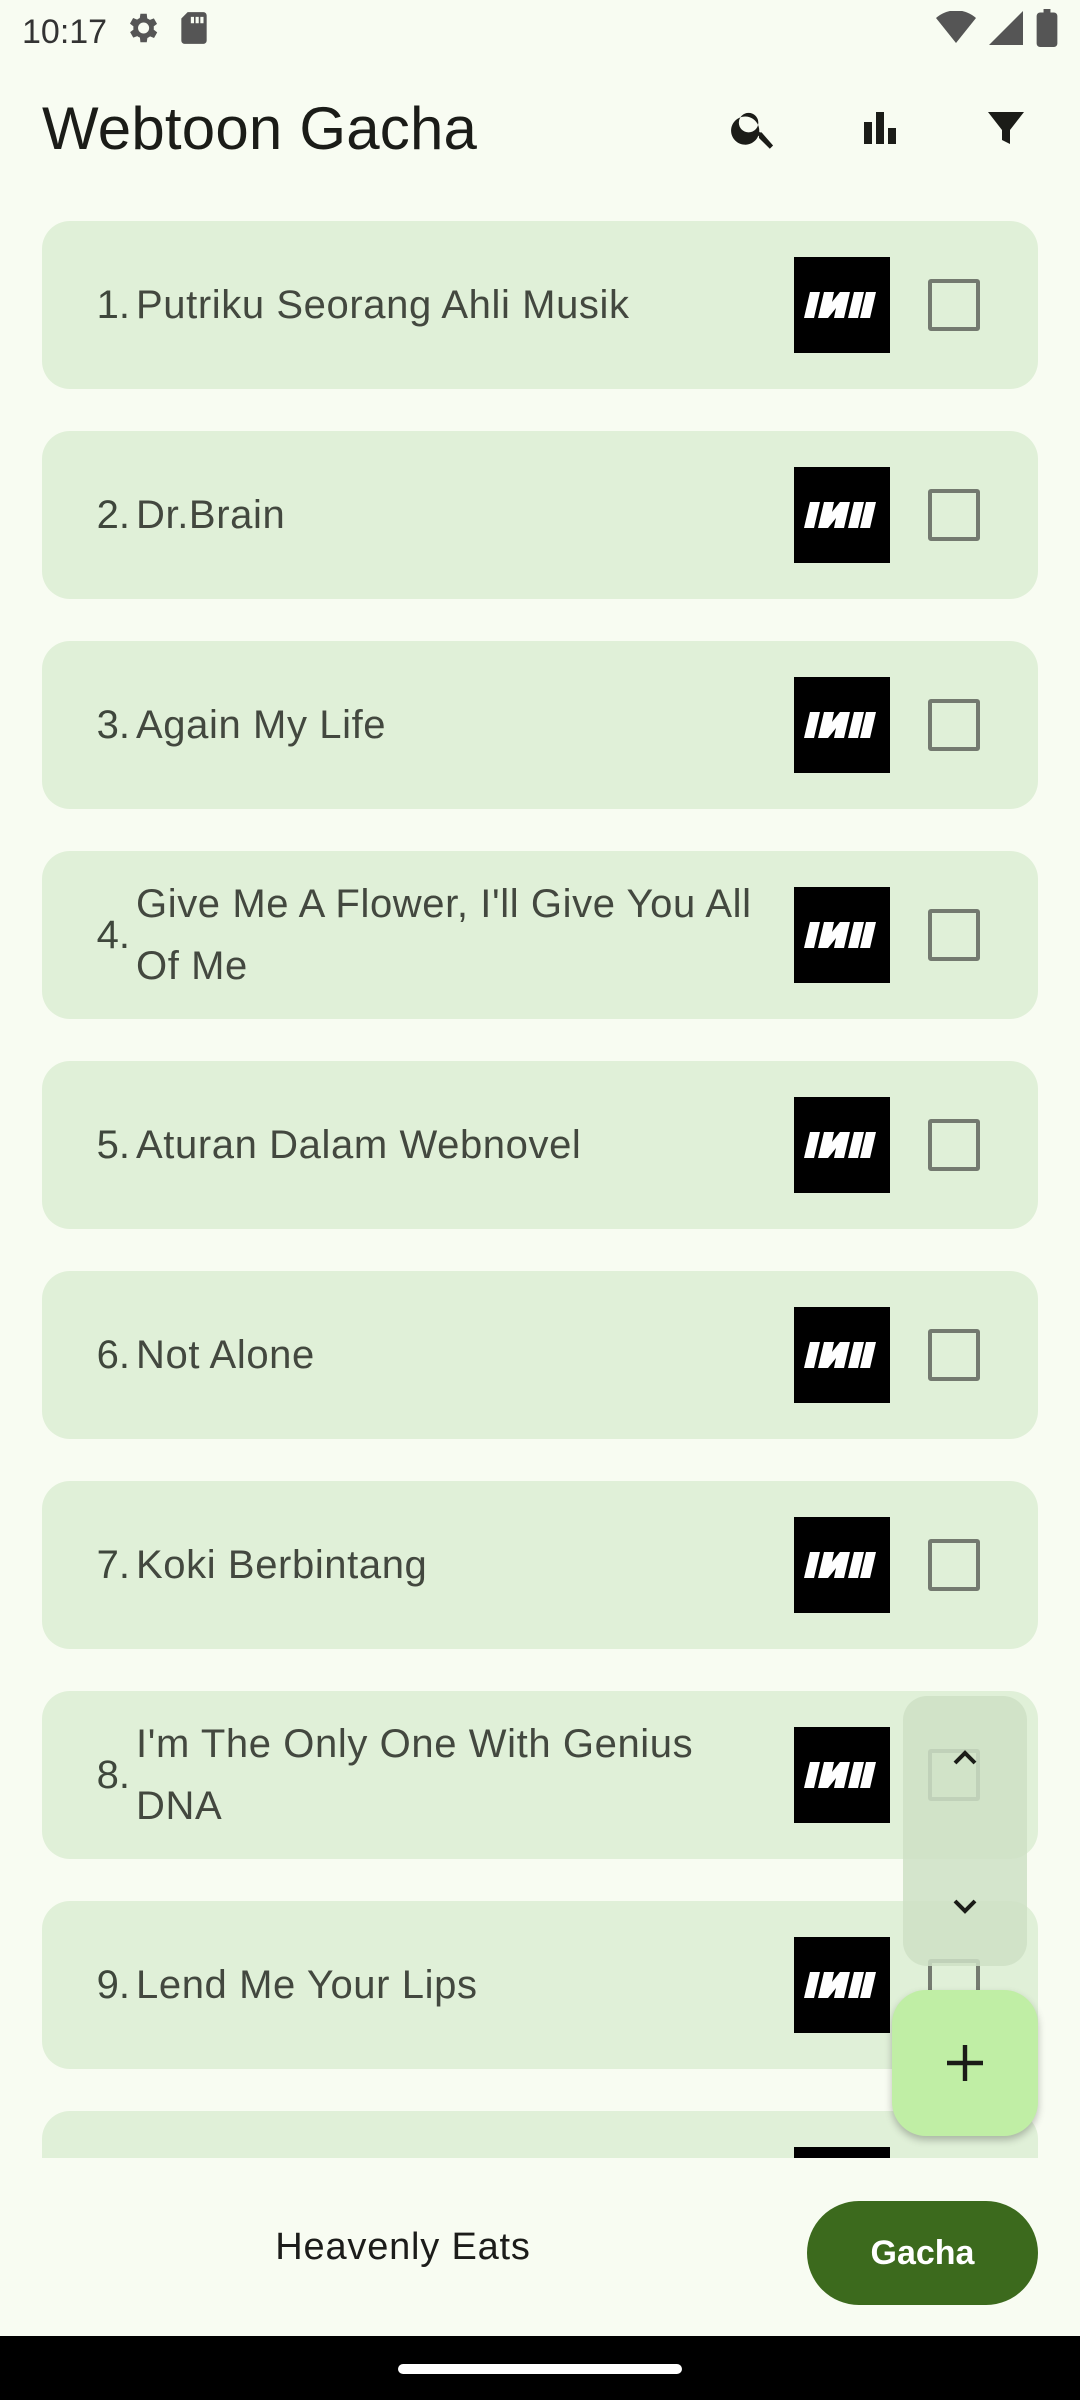  Describe the element at coordinates (383, 305) in the screenshot. I see `item-title: Putriku Seorang Ahli Musik` at that location.